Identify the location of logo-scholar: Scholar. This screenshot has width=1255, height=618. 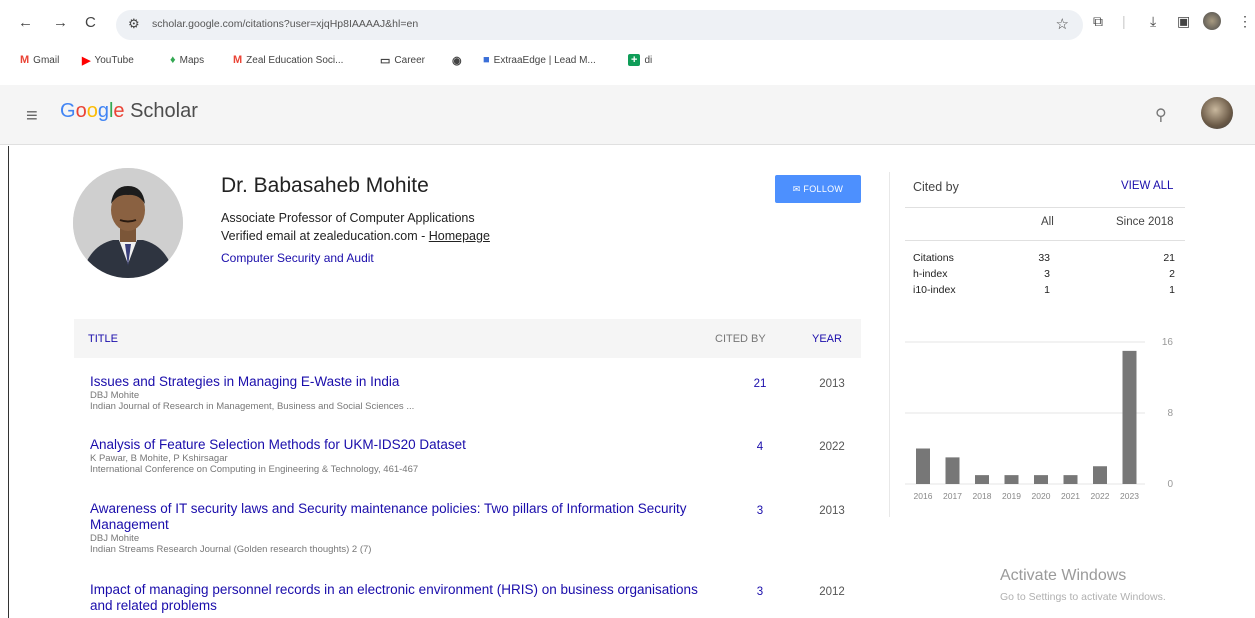
(164, 111).